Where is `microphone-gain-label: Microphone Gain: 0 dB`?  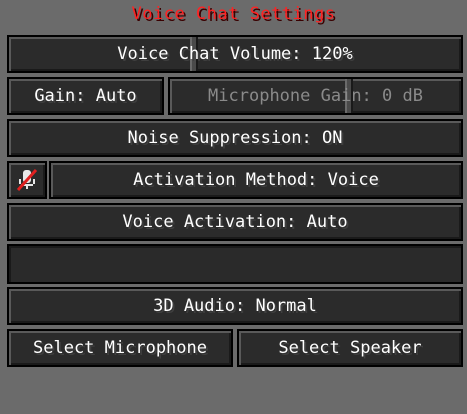 microphone-gain-label: Microphone Gain: 0 dB is located at coordinates (315, 96).